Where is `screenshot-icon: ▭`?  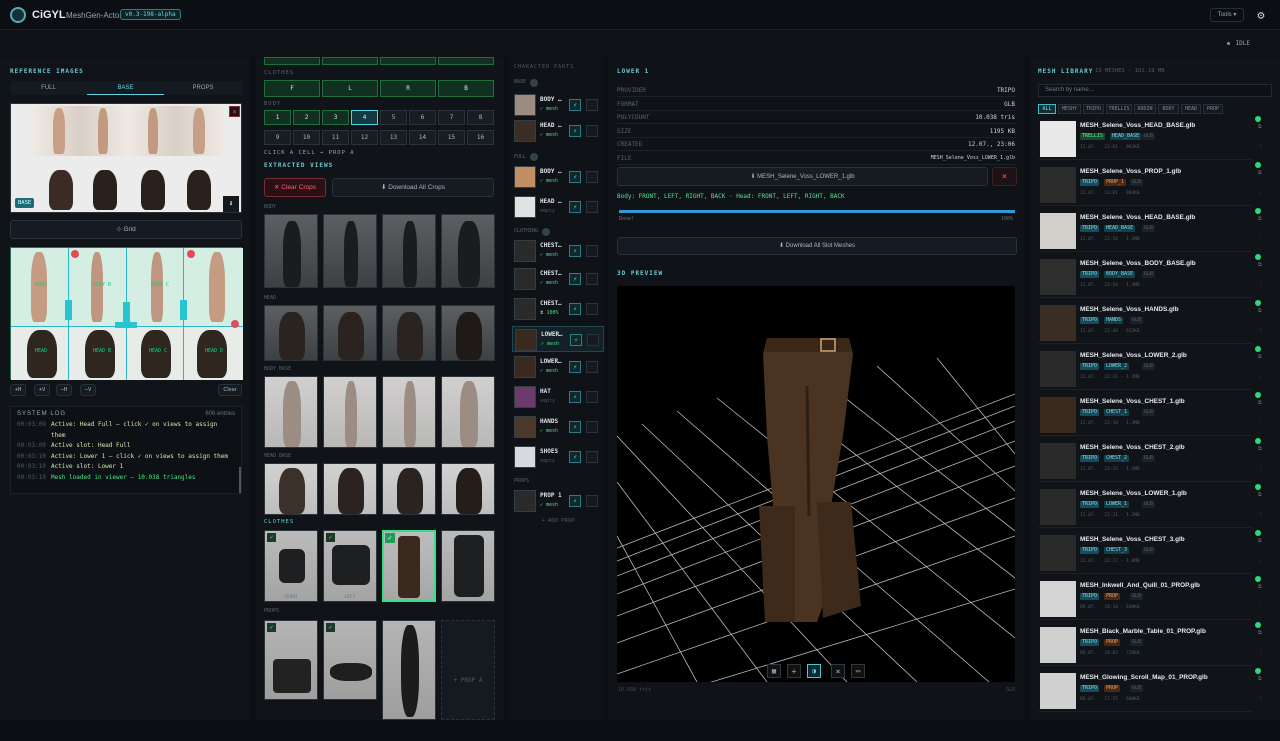
screenshot-icon: ▭ is located at coordinates (858, 671).